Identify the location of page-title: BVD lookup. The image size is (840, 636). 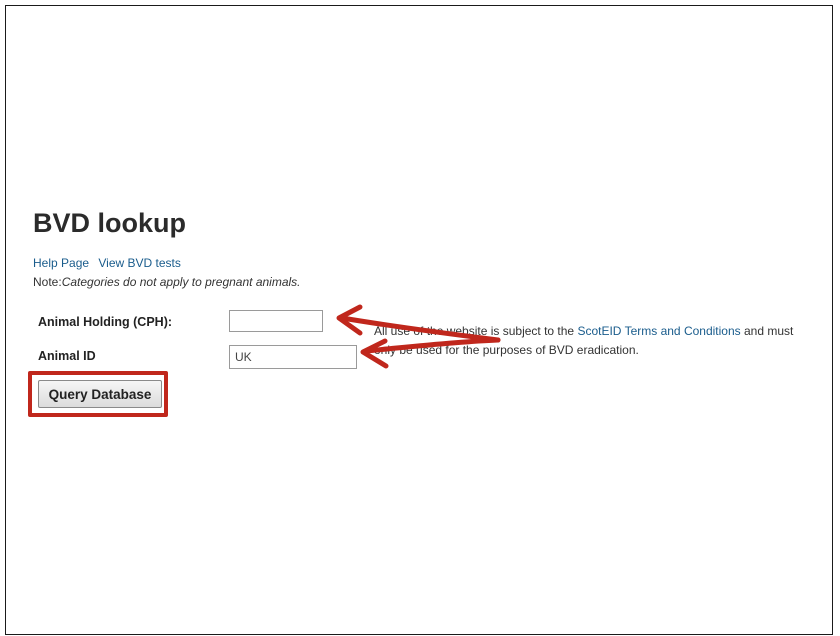
(109, 223).